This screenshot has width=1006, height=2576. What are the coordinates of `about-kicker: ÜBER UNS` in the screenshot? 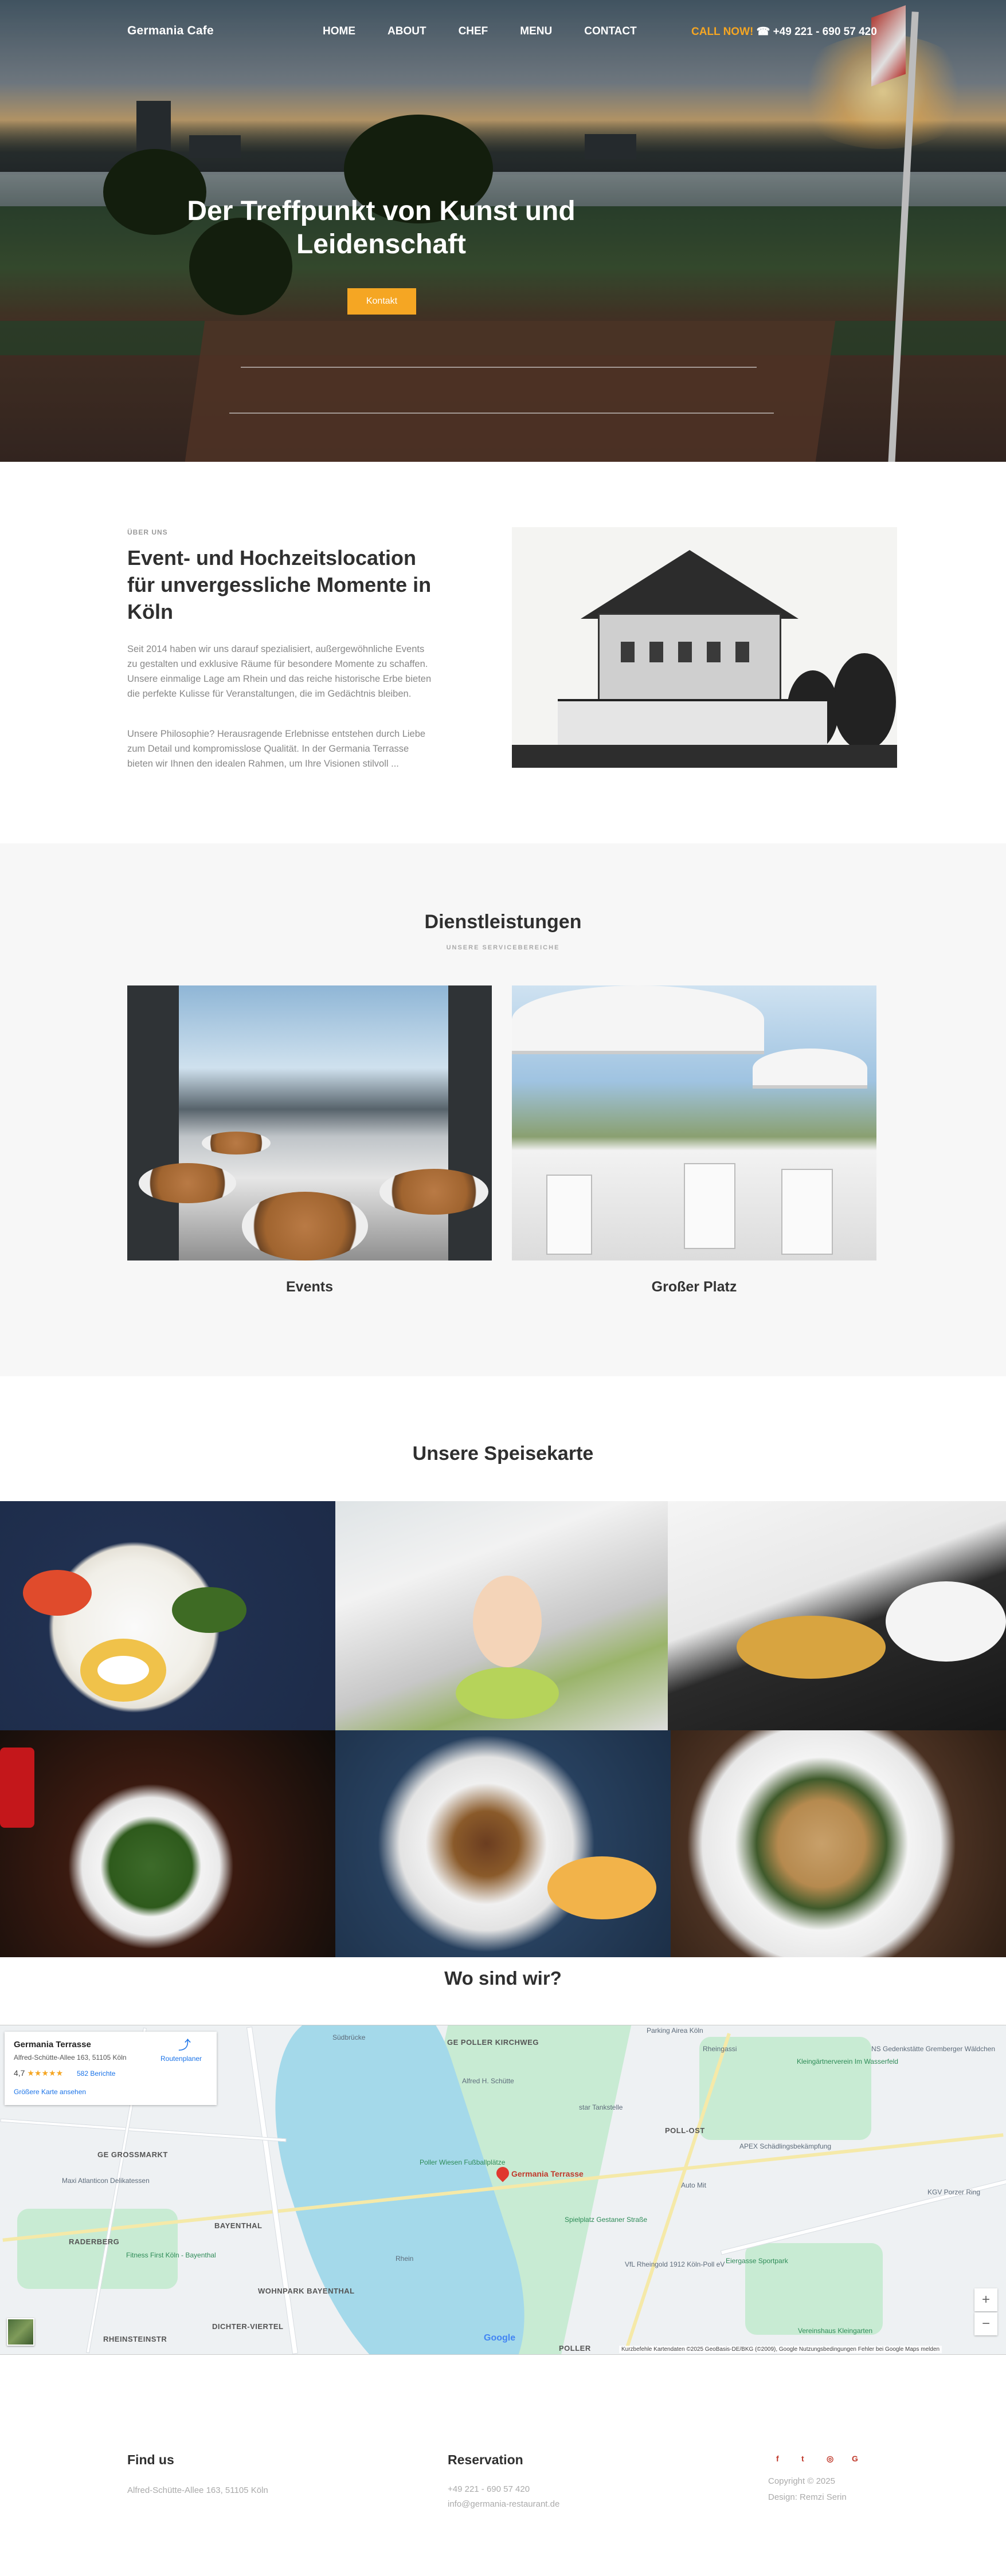 It's located at (147, 532).